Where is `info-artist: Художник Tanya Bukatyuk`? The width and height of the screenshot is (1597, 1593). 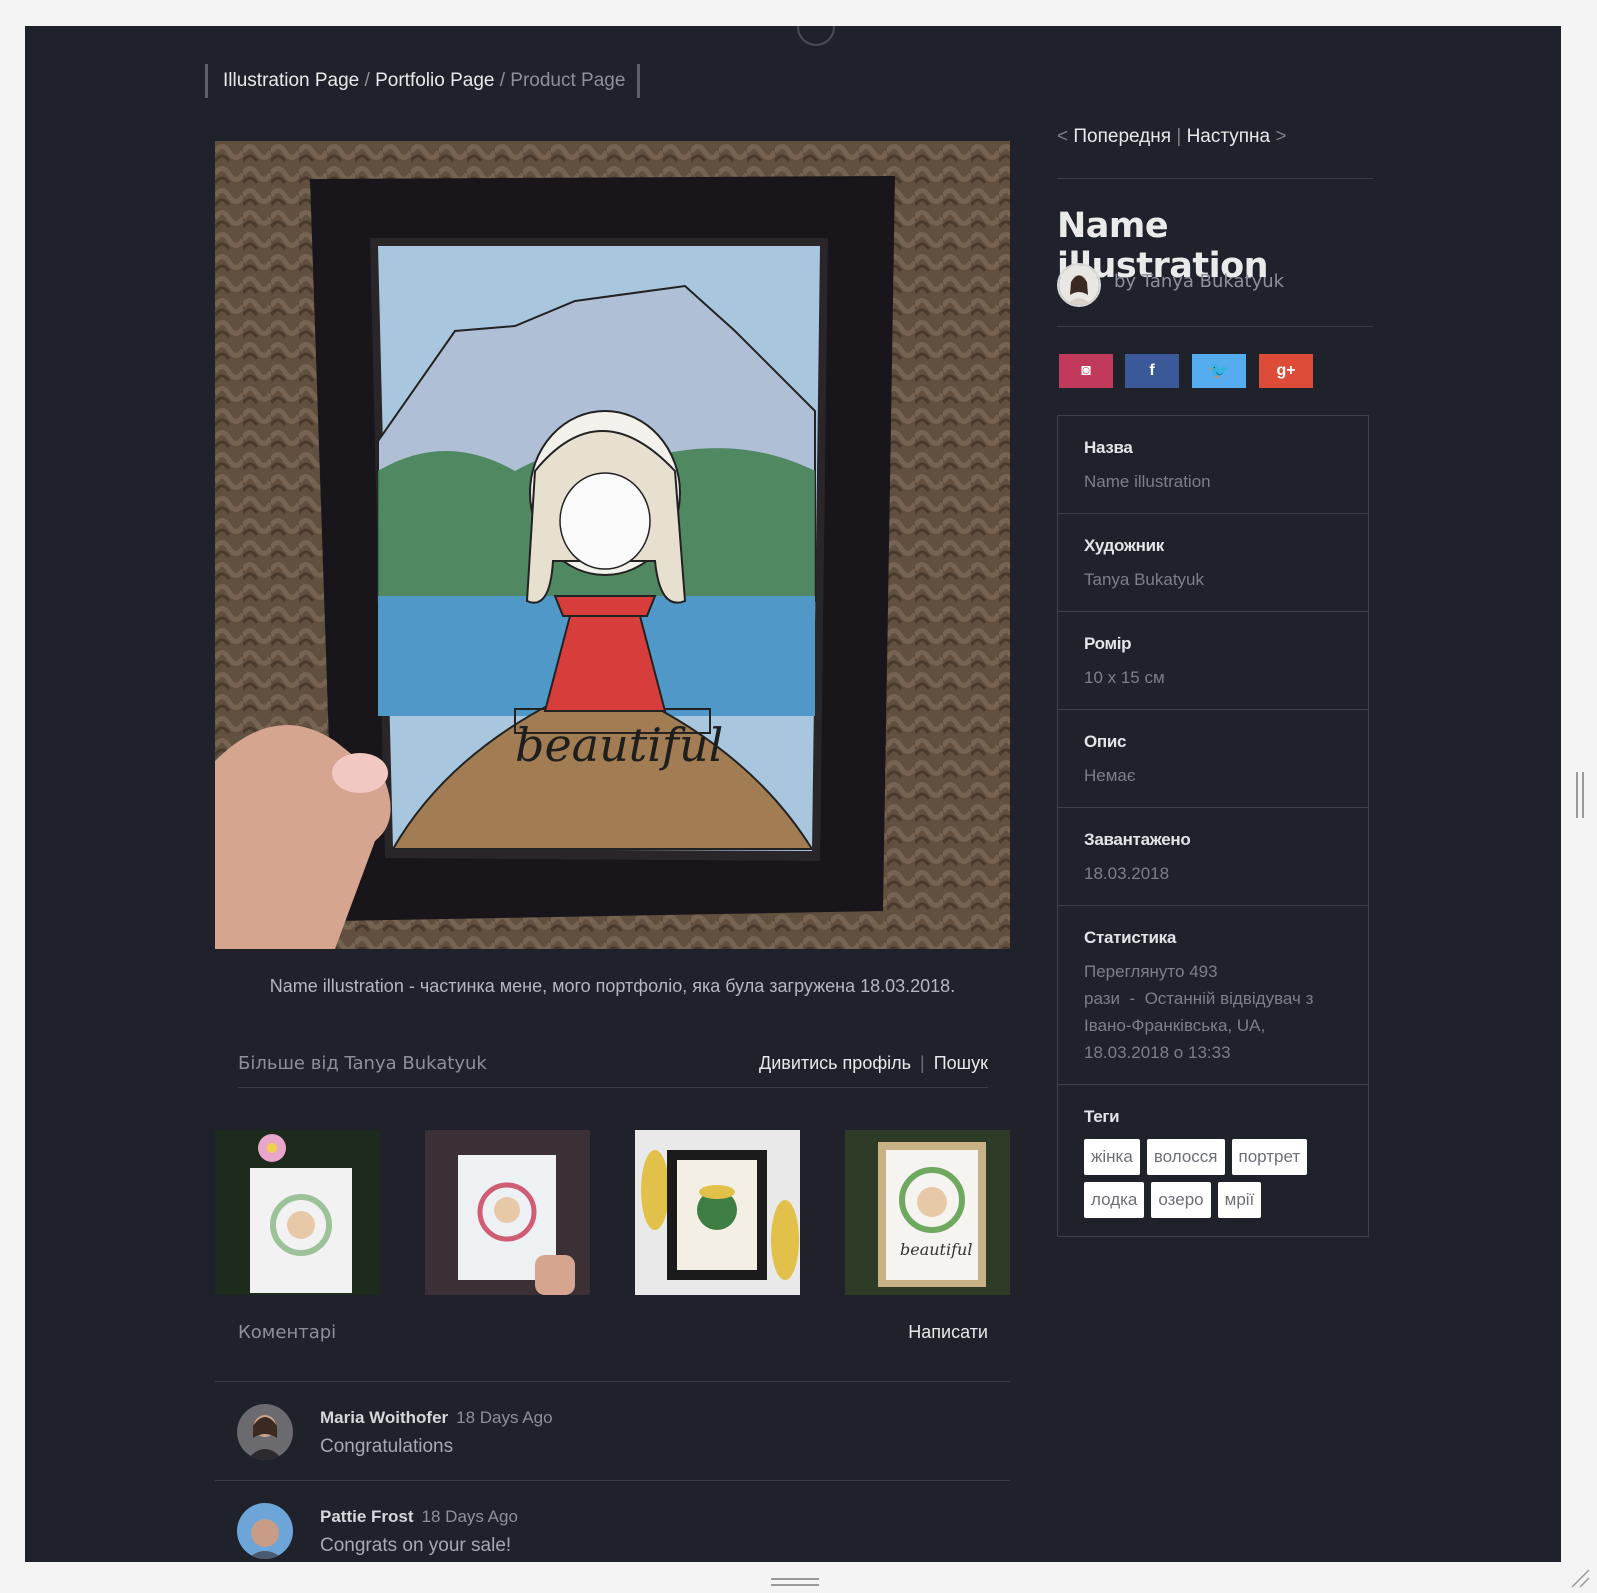 info-artist: Художник Tanya Bukatyuk is located at coordinates (1213, 563).